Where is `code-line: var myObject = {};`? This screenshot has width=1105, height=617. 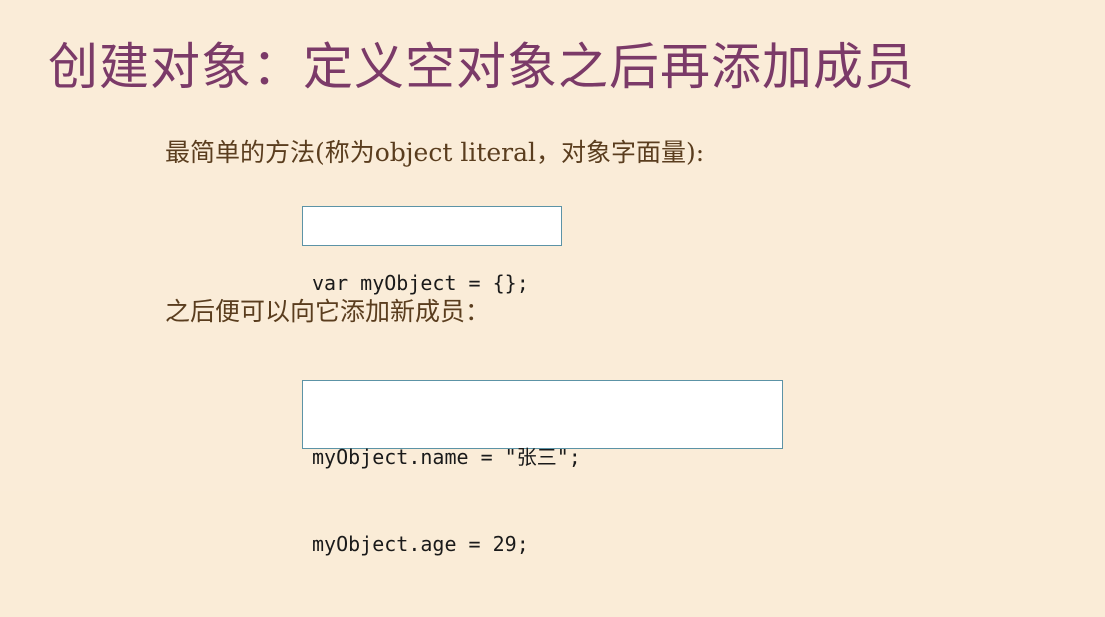
code-line: var myObject = {}; is located at coordinates (420, 283).